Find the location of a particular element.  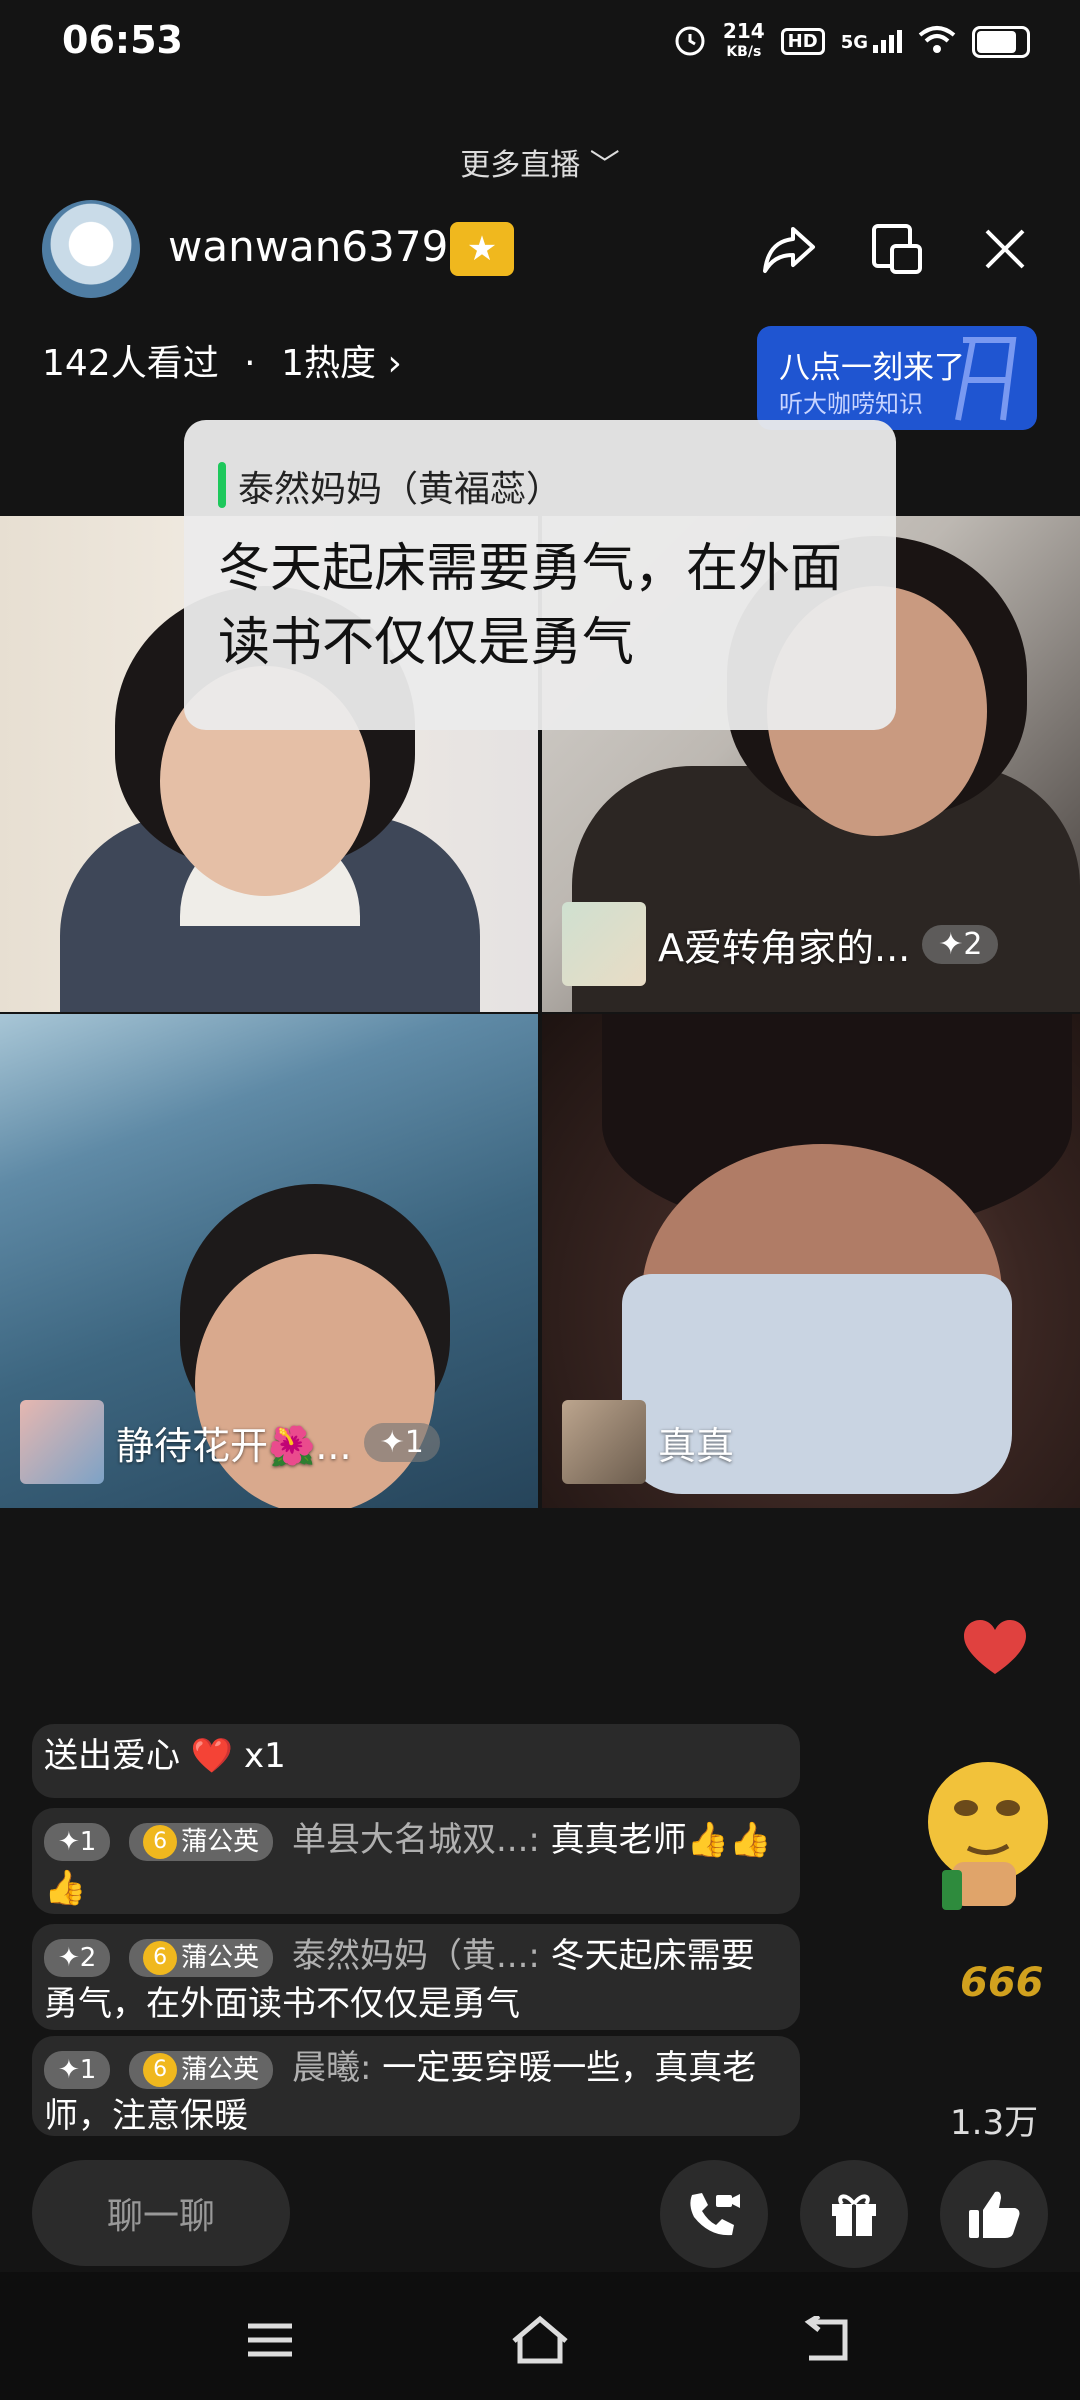

promo-subtitle: 听大咖唠知识 is located at coordinates (851, 404).